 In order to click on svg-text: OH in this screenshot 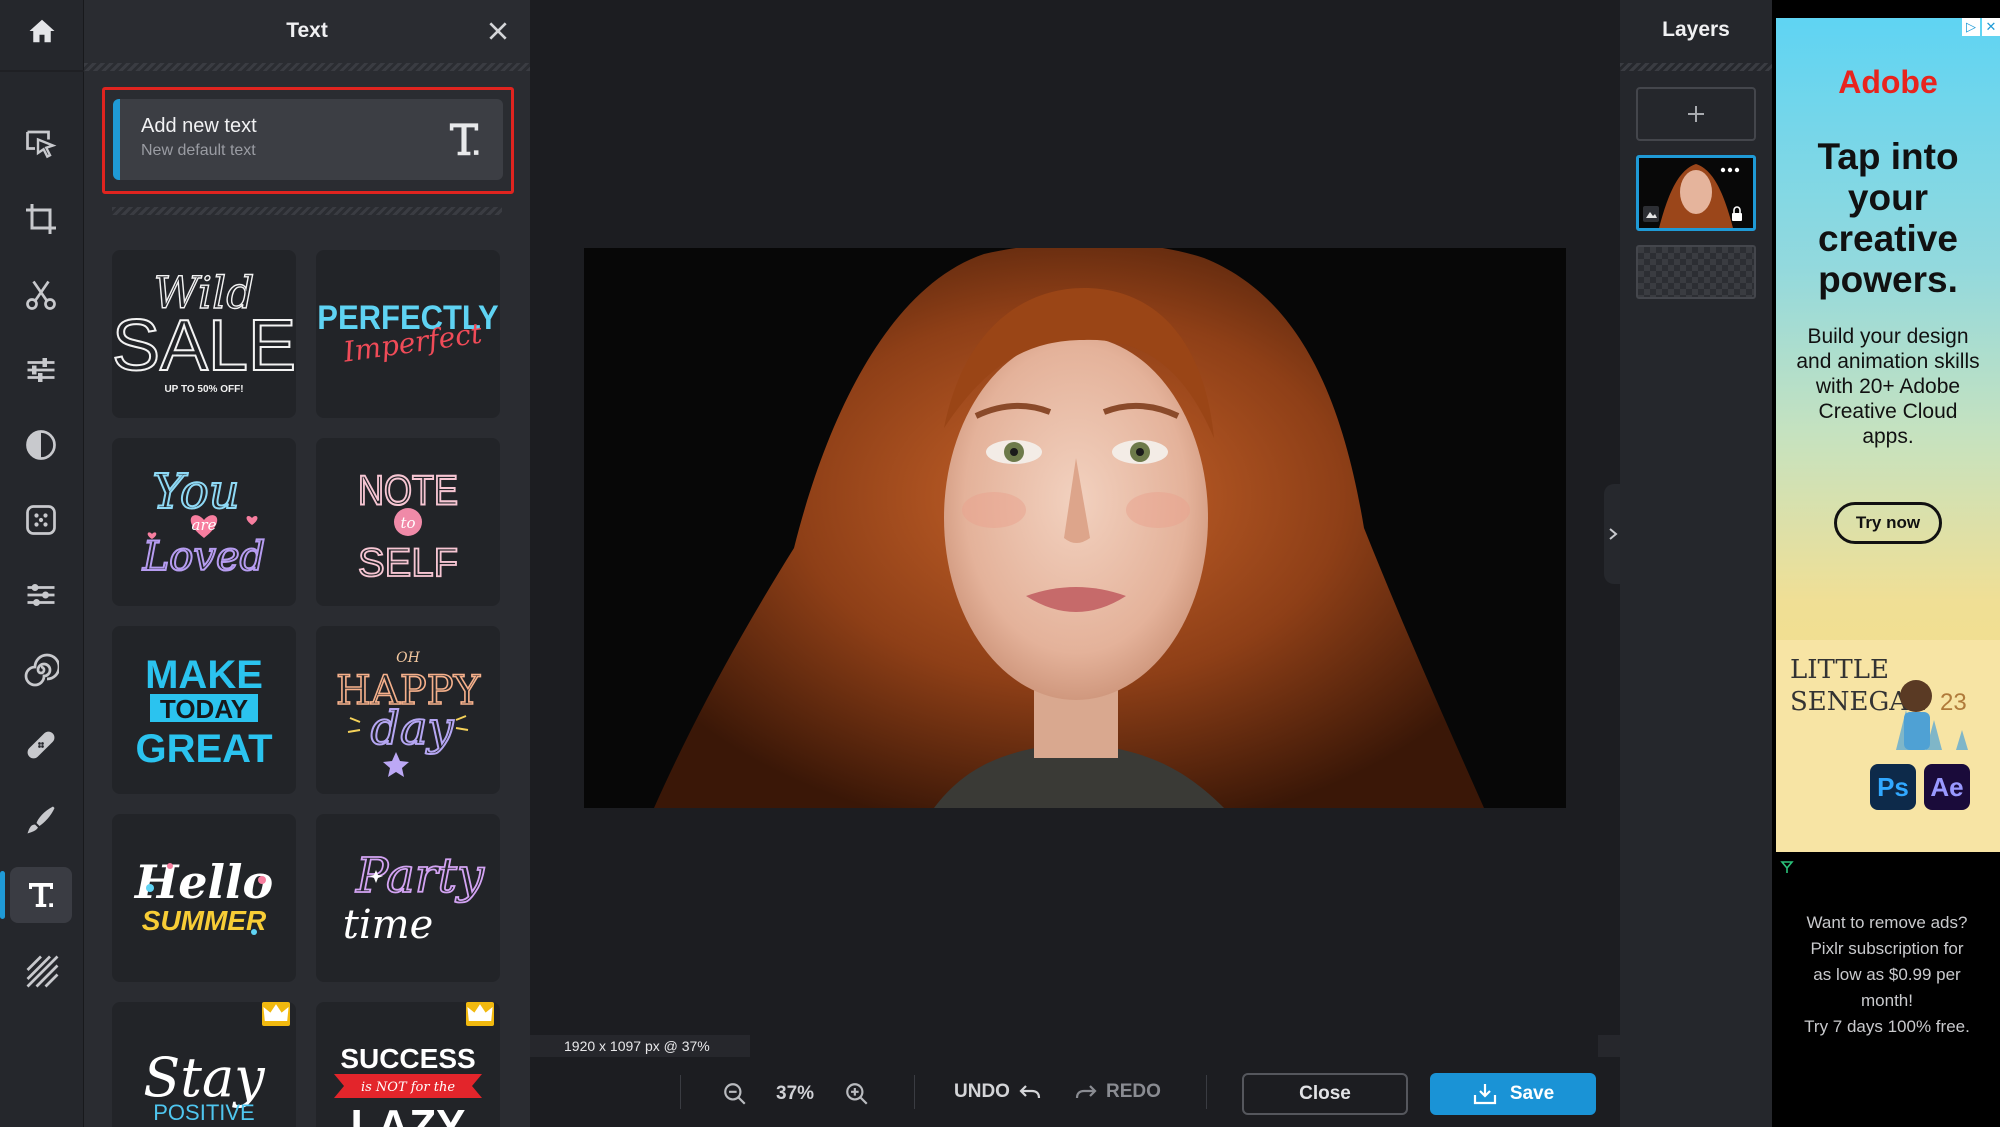, I will do `click(408, 658)`.